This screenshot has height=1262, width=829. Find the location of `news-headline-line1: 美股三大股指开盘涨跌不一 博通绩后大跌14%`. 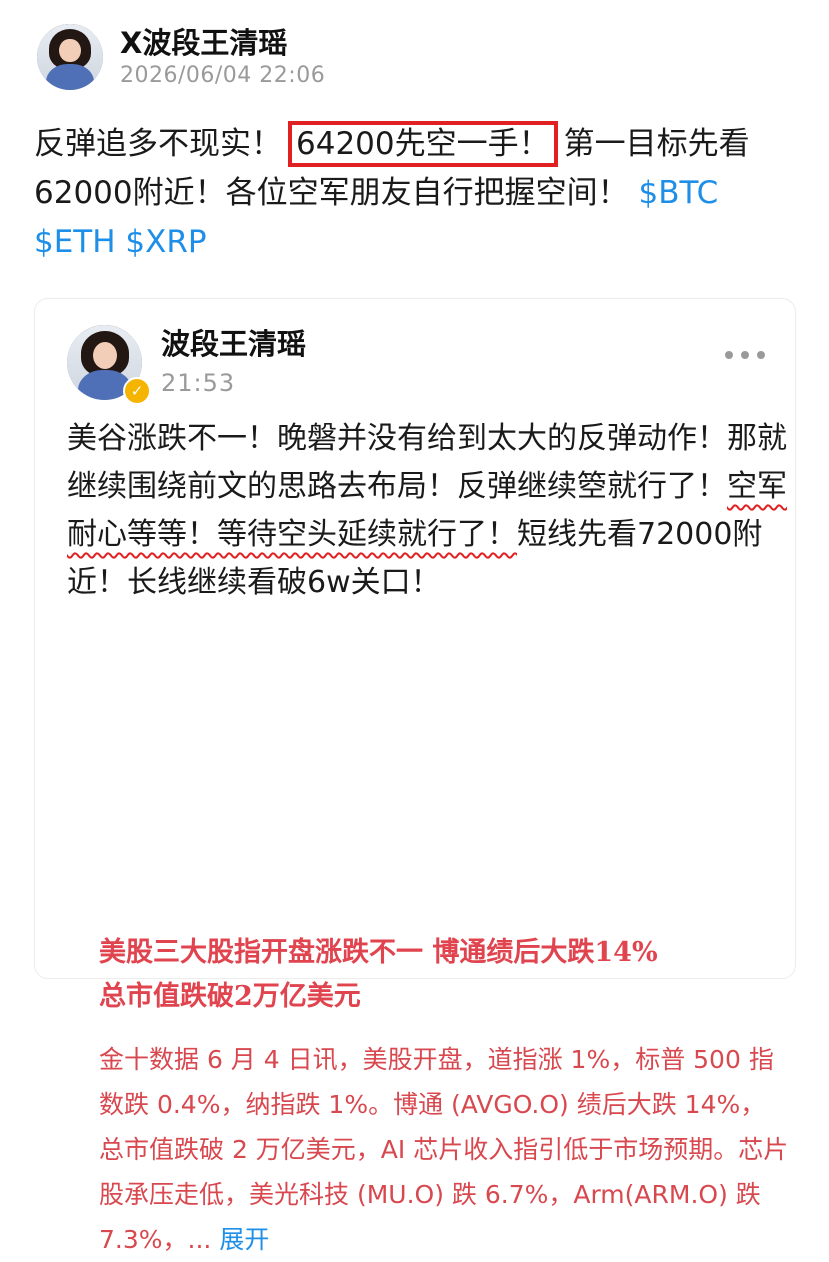

news-headline-line1: 美股三大股指开盘涨跌不一 博通绩后大跌14% is located at coordinates (378, 952).